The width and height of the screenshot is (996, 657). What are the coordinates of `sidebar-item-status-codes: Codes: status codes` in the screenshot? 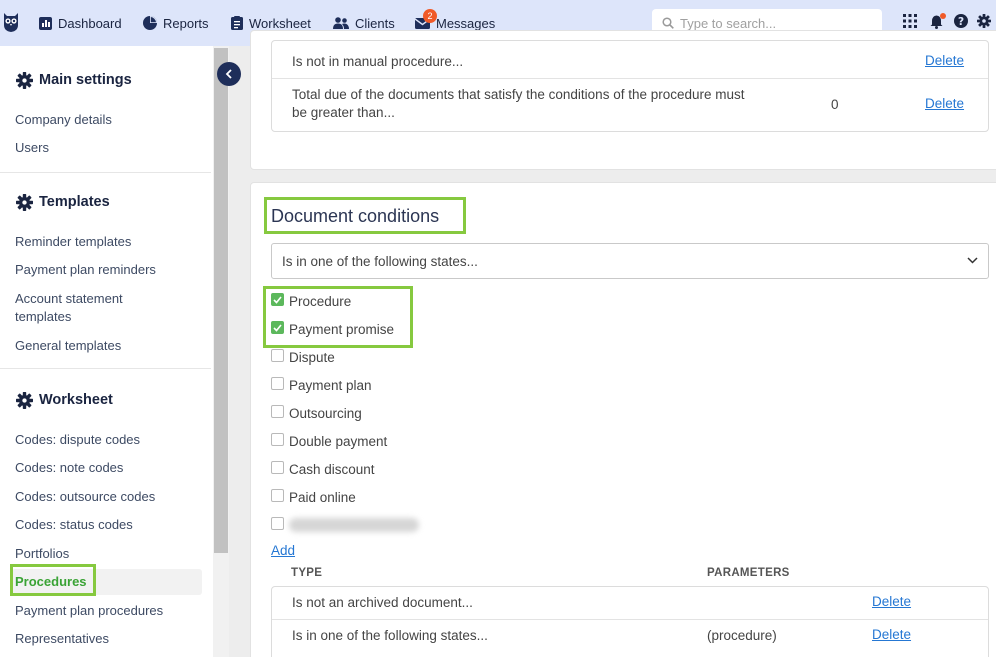 It's located at (74, 525).